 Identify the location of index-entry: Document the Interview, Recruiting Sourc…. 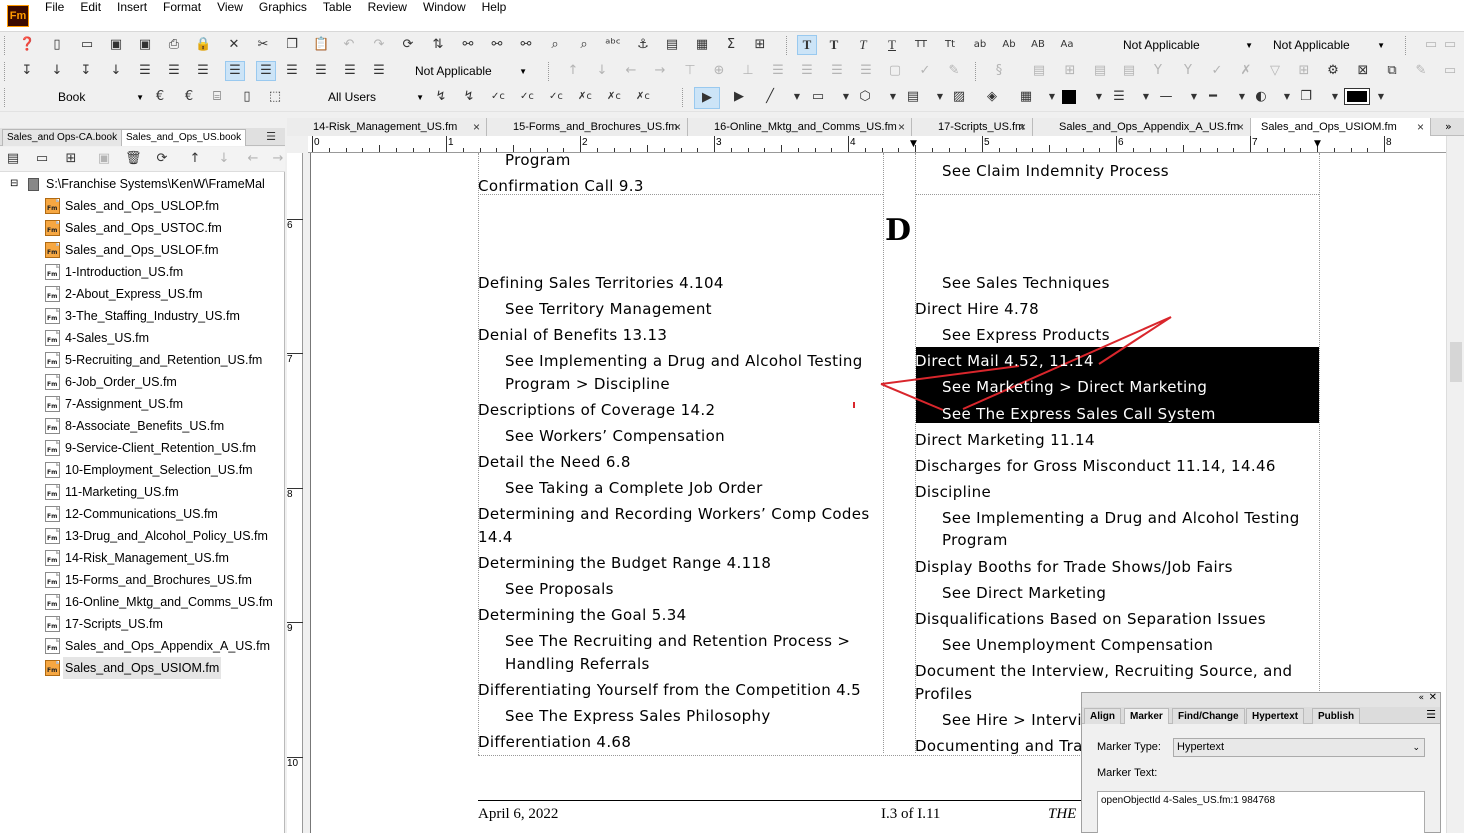
(1103, 671).